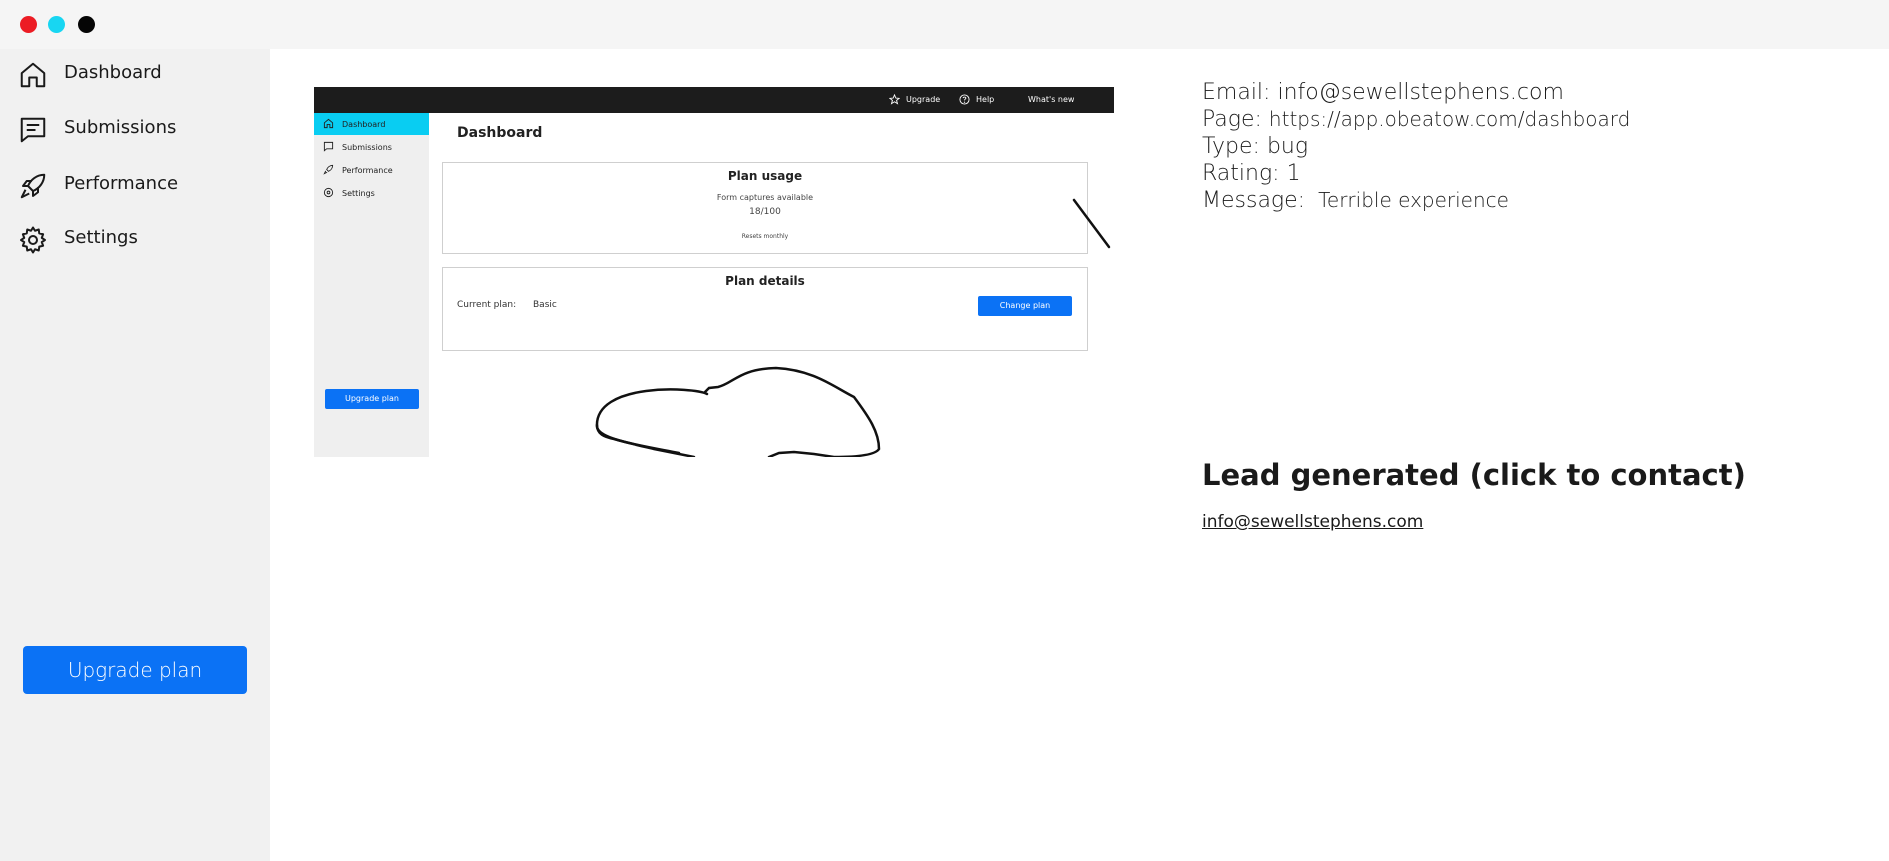  What do you see at coordinates (120, 127) in the screenshot?
I see `sidebar-item-label: Submissions` at bounding box center [120, 127].